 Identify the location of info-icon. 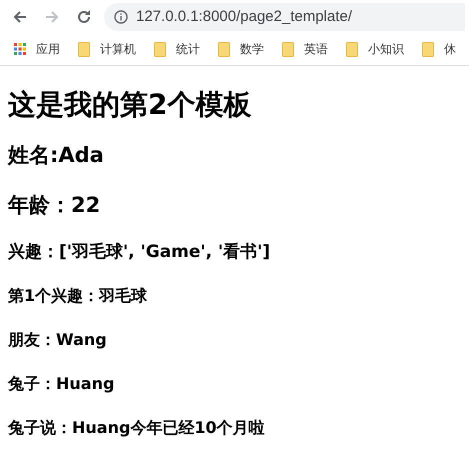
(121, 17).